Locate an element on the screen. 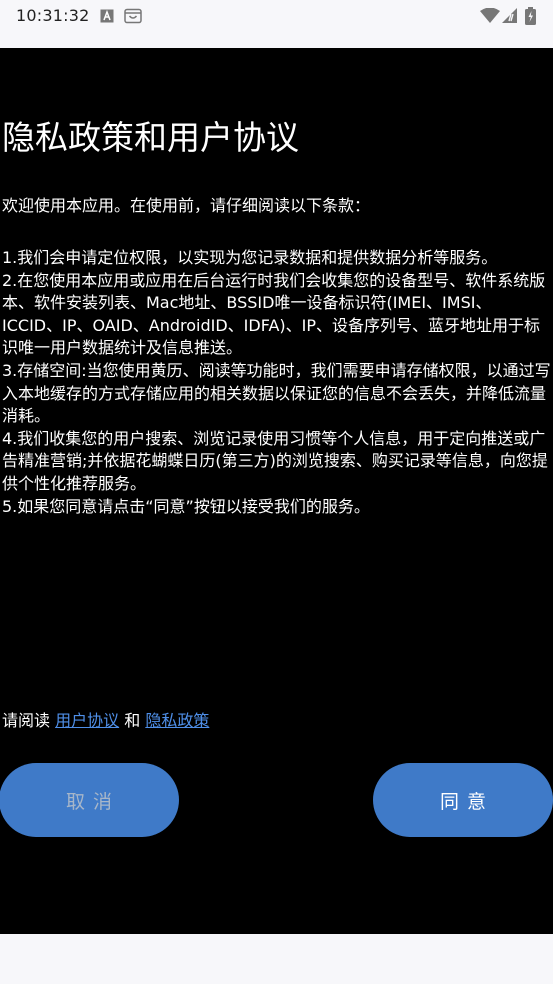 The width and height of the screenshot is (553, 984). policy-item-location: 1.我们会申请定位权限，以实现为您记录数据和提供数据分析等服务。 is located at coordinates (250, 257).